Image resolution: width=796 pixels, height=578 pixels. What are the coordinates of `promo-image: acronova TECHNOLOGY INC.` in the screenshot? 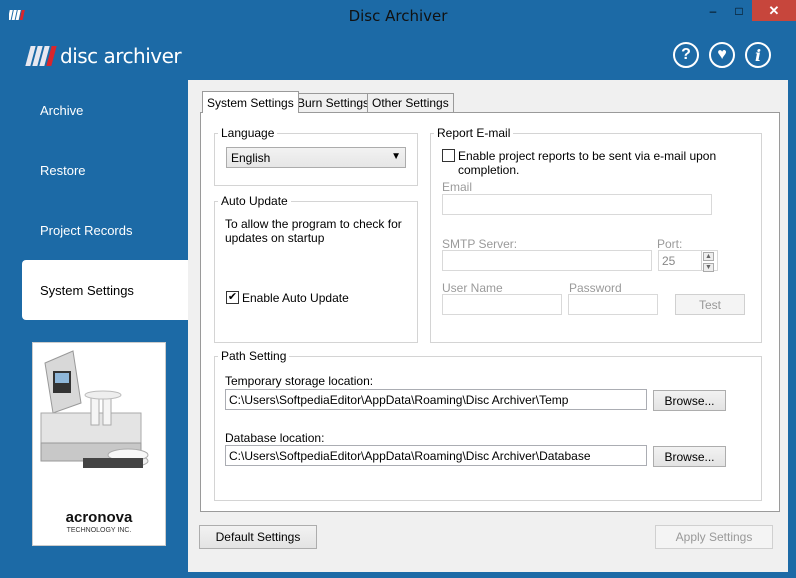 It's located at (99, 444).